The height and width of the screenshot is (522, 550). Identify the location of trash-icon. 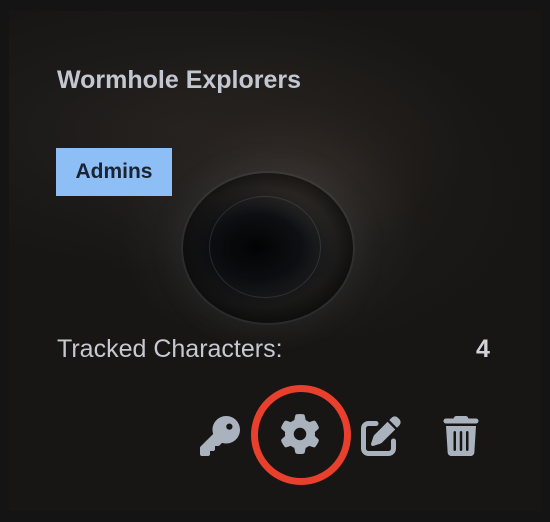
(461, 436).